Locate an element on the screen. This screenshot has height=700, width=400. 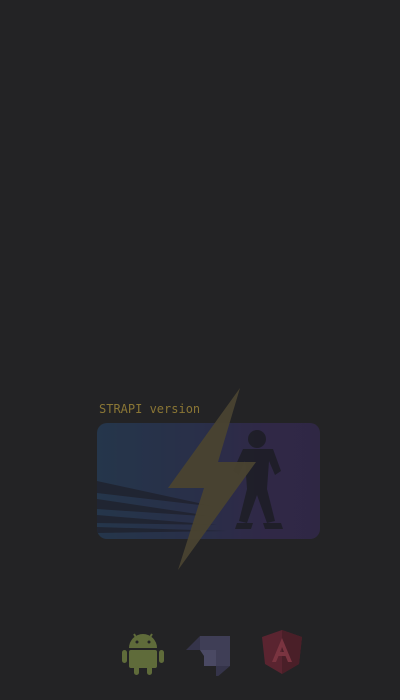
lightning-bolt-icon is located at coordinates (212, 479).